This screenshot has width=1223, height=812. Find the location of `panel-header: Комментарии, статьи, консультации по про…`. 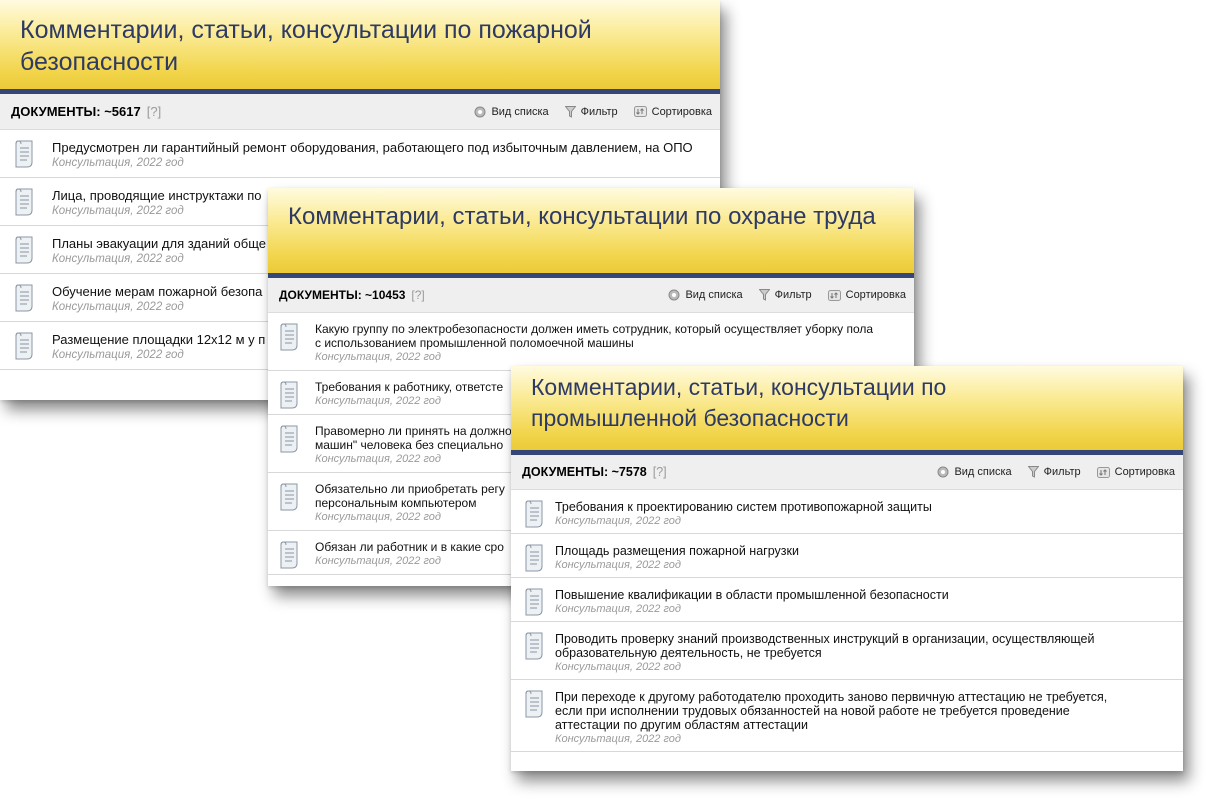

panel-header: Комментарии, статьи, консультации по про… is located at coordinates (847, 410).